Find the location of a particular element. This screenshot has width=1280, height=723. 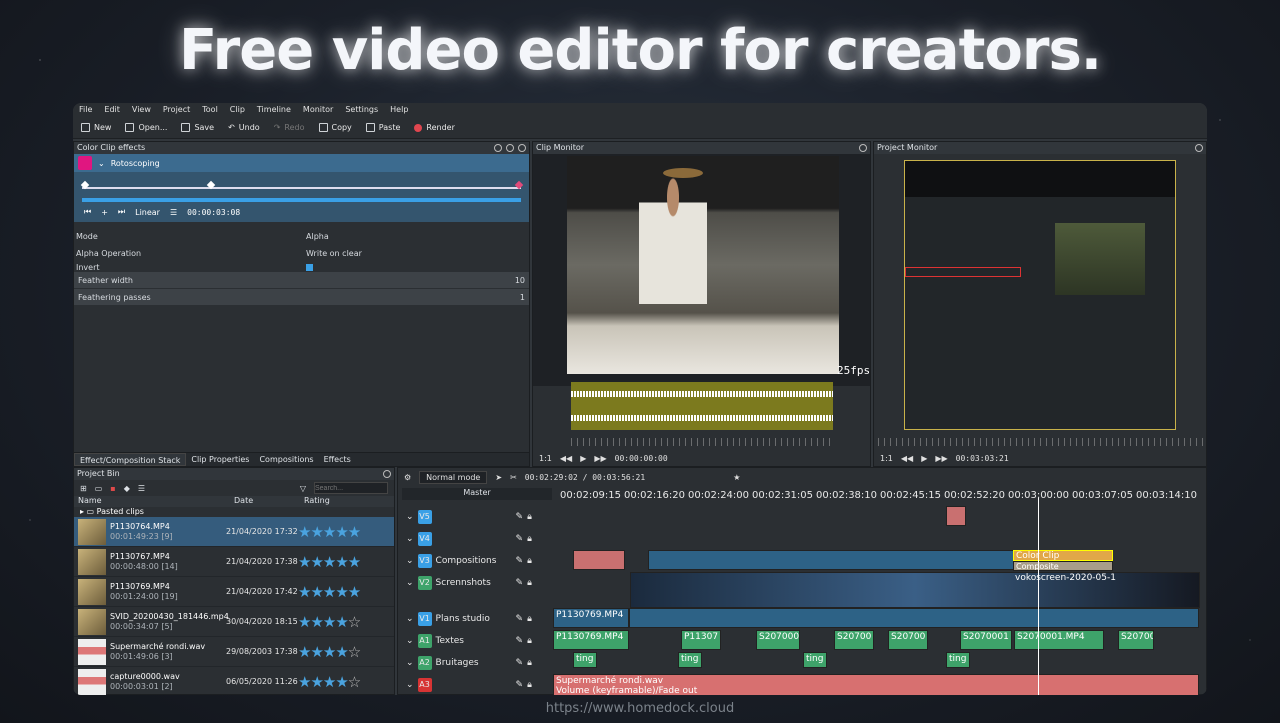

bin-folder: ▸ ▭ Pasted clips is located at coordinates (234, 512).